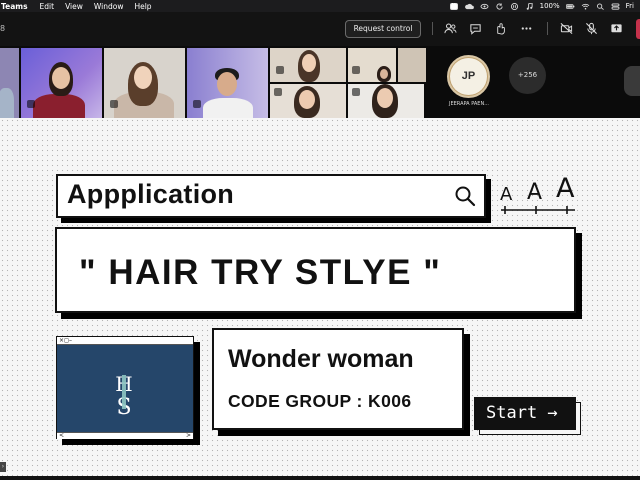  I want to click on macos-menu-bar: Teams Edit View Window Help N 100% Fri, so click(320, 6).